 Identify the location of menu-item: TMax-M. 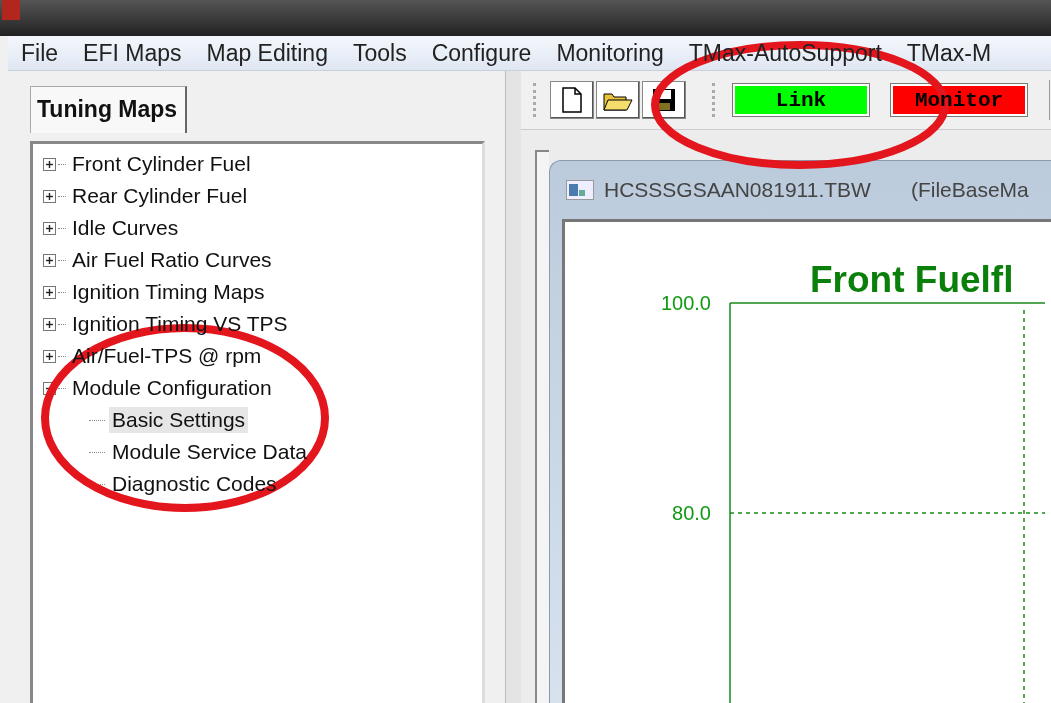
(948, 53).